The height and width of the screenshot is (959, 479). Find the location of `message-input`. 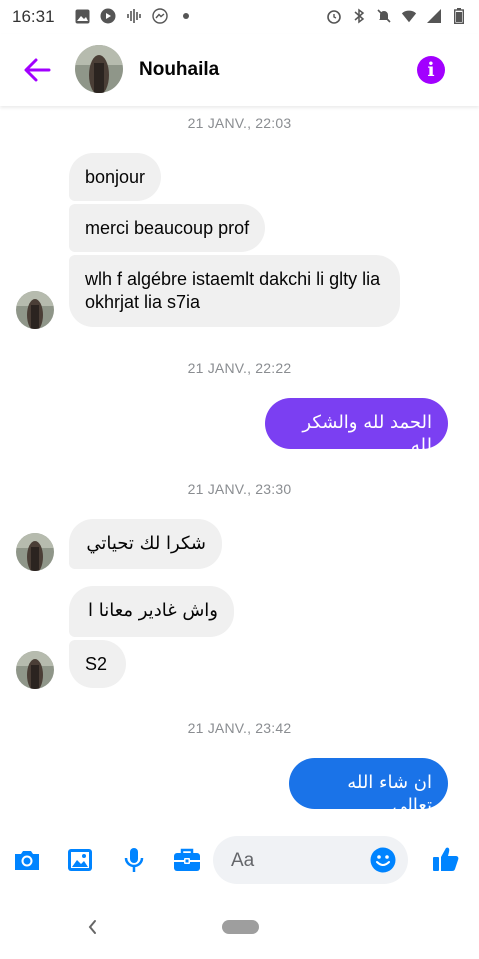

message-input is located at coordinates (296, 861).